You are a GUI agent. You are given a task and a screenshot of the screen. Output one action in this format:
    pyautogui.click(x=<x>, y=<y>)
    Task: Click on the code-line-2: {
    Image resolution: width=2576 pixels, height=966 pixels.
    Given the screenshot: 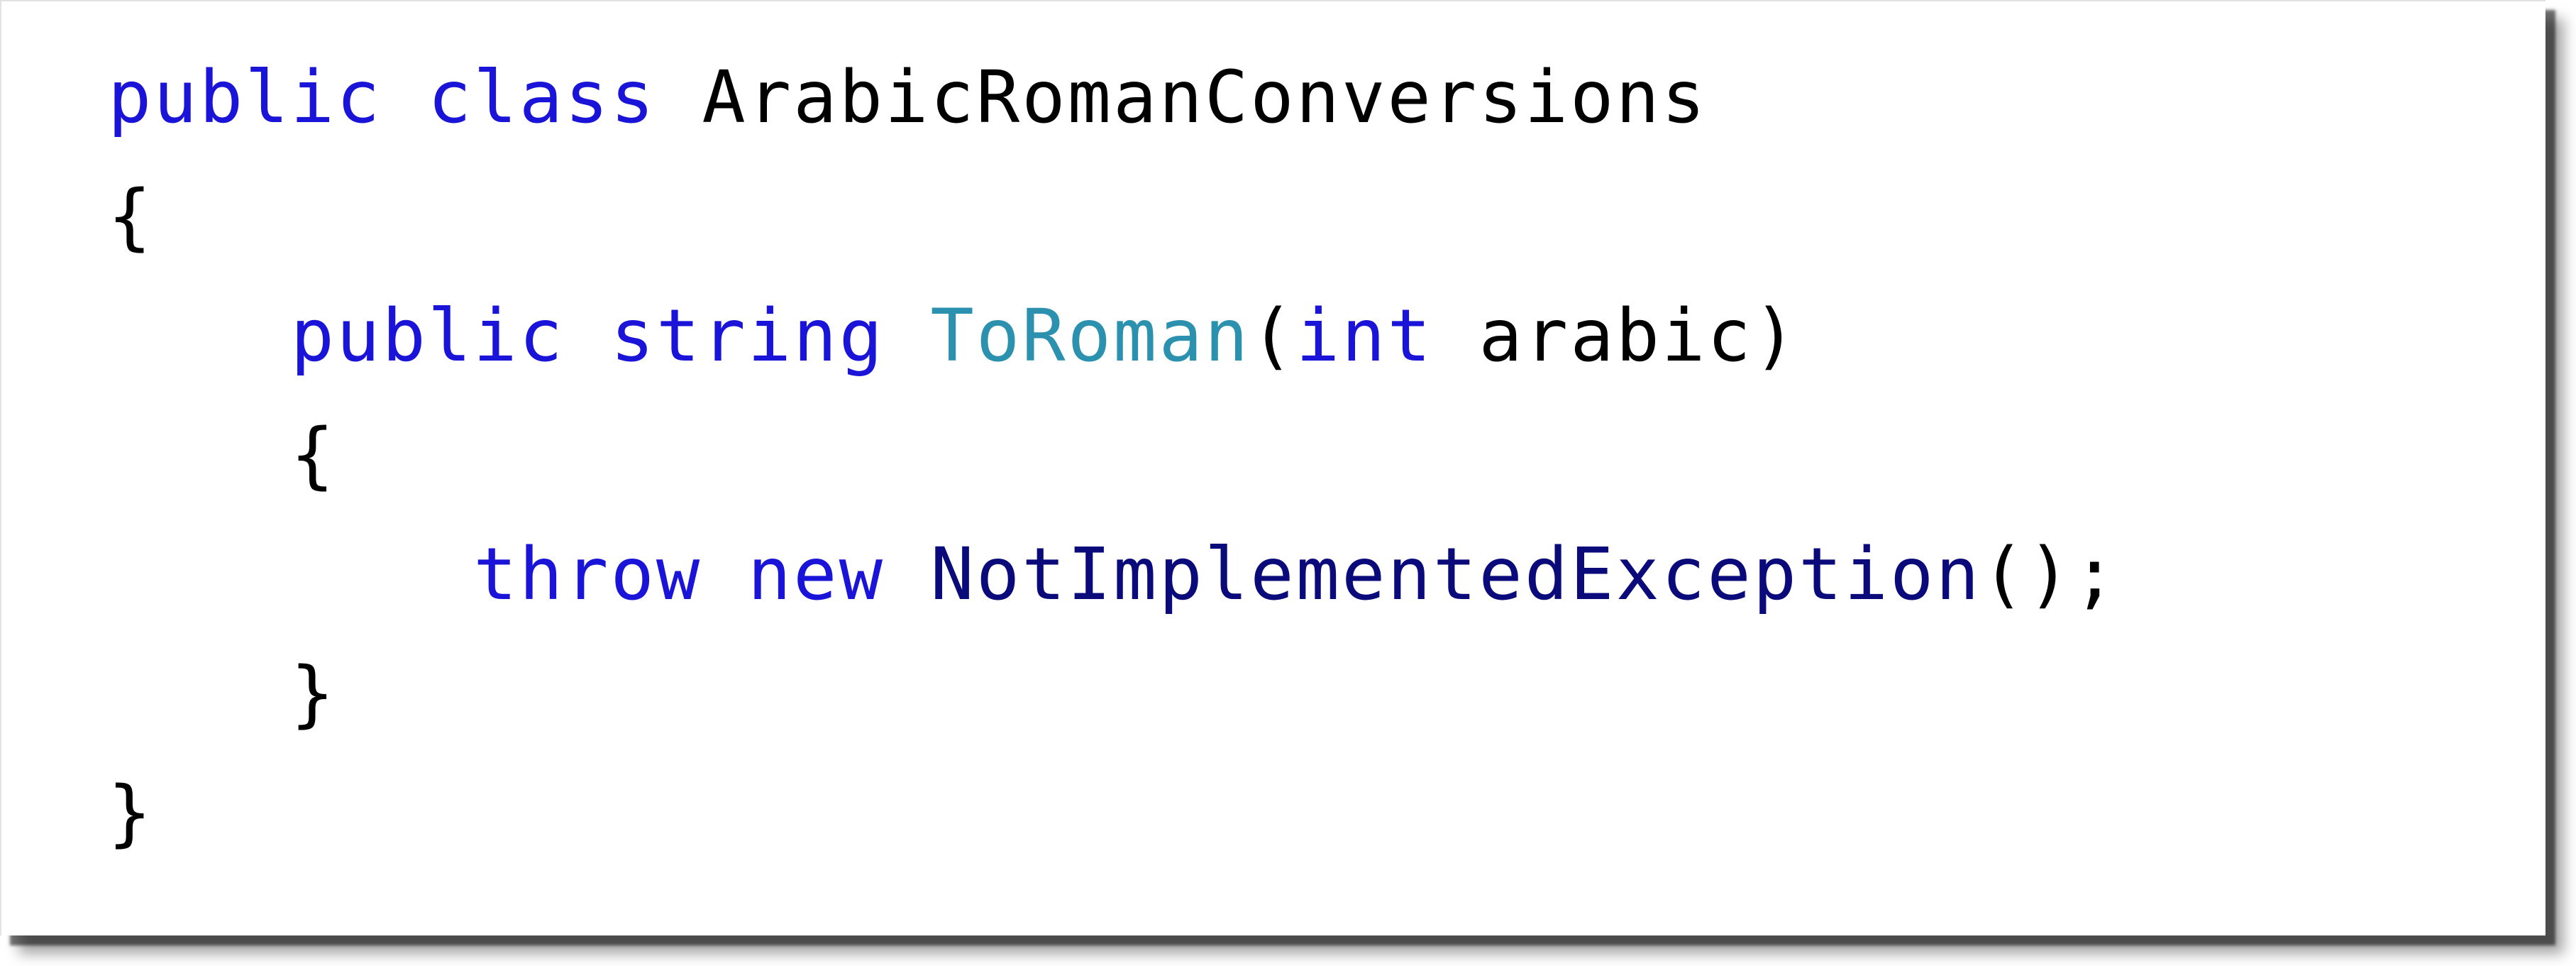 What is the action you would take?
    pyautogui.click(x=1113, y=218)
    